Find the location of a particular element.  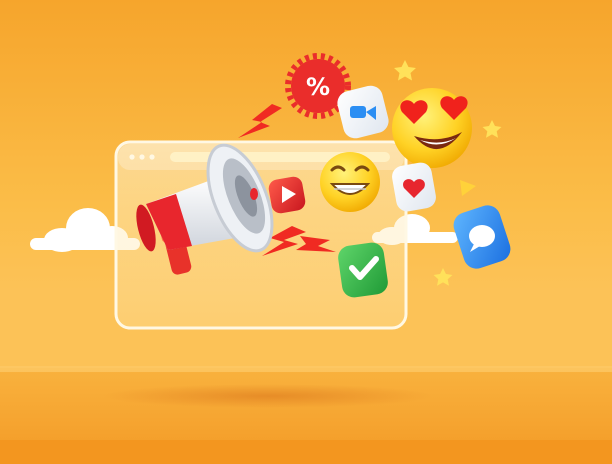

floor-front is located at coordinates (306, 452).